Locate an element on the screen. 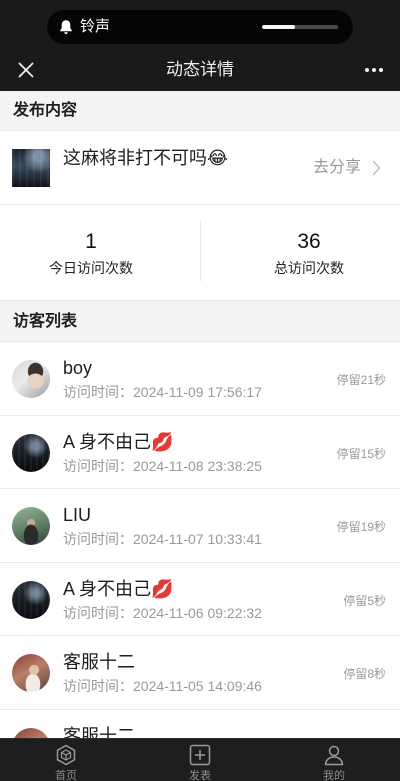  stay-duration: 停留19秒 is located at coordinates (361, 527).